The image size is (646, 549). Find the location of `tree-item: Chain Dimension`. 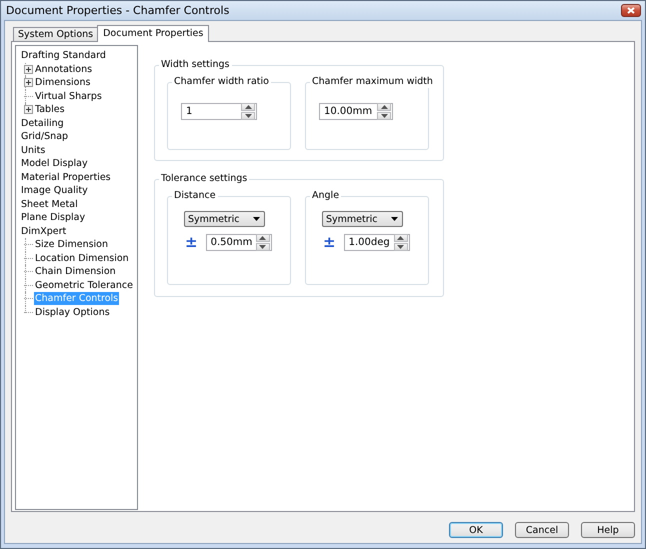

tree-item: Chain Dimension is located at coordinates (75, 271).